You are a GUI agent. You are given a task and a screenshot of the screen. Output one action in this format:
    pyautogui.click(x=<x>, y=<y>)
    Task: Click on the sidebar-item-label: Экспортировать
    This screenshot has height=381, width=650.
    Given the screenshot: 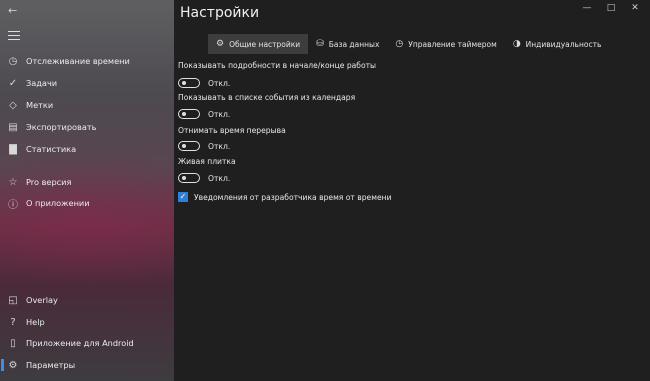 What is the action you would take?
    pyautogui.click(x=61, y=127)
    